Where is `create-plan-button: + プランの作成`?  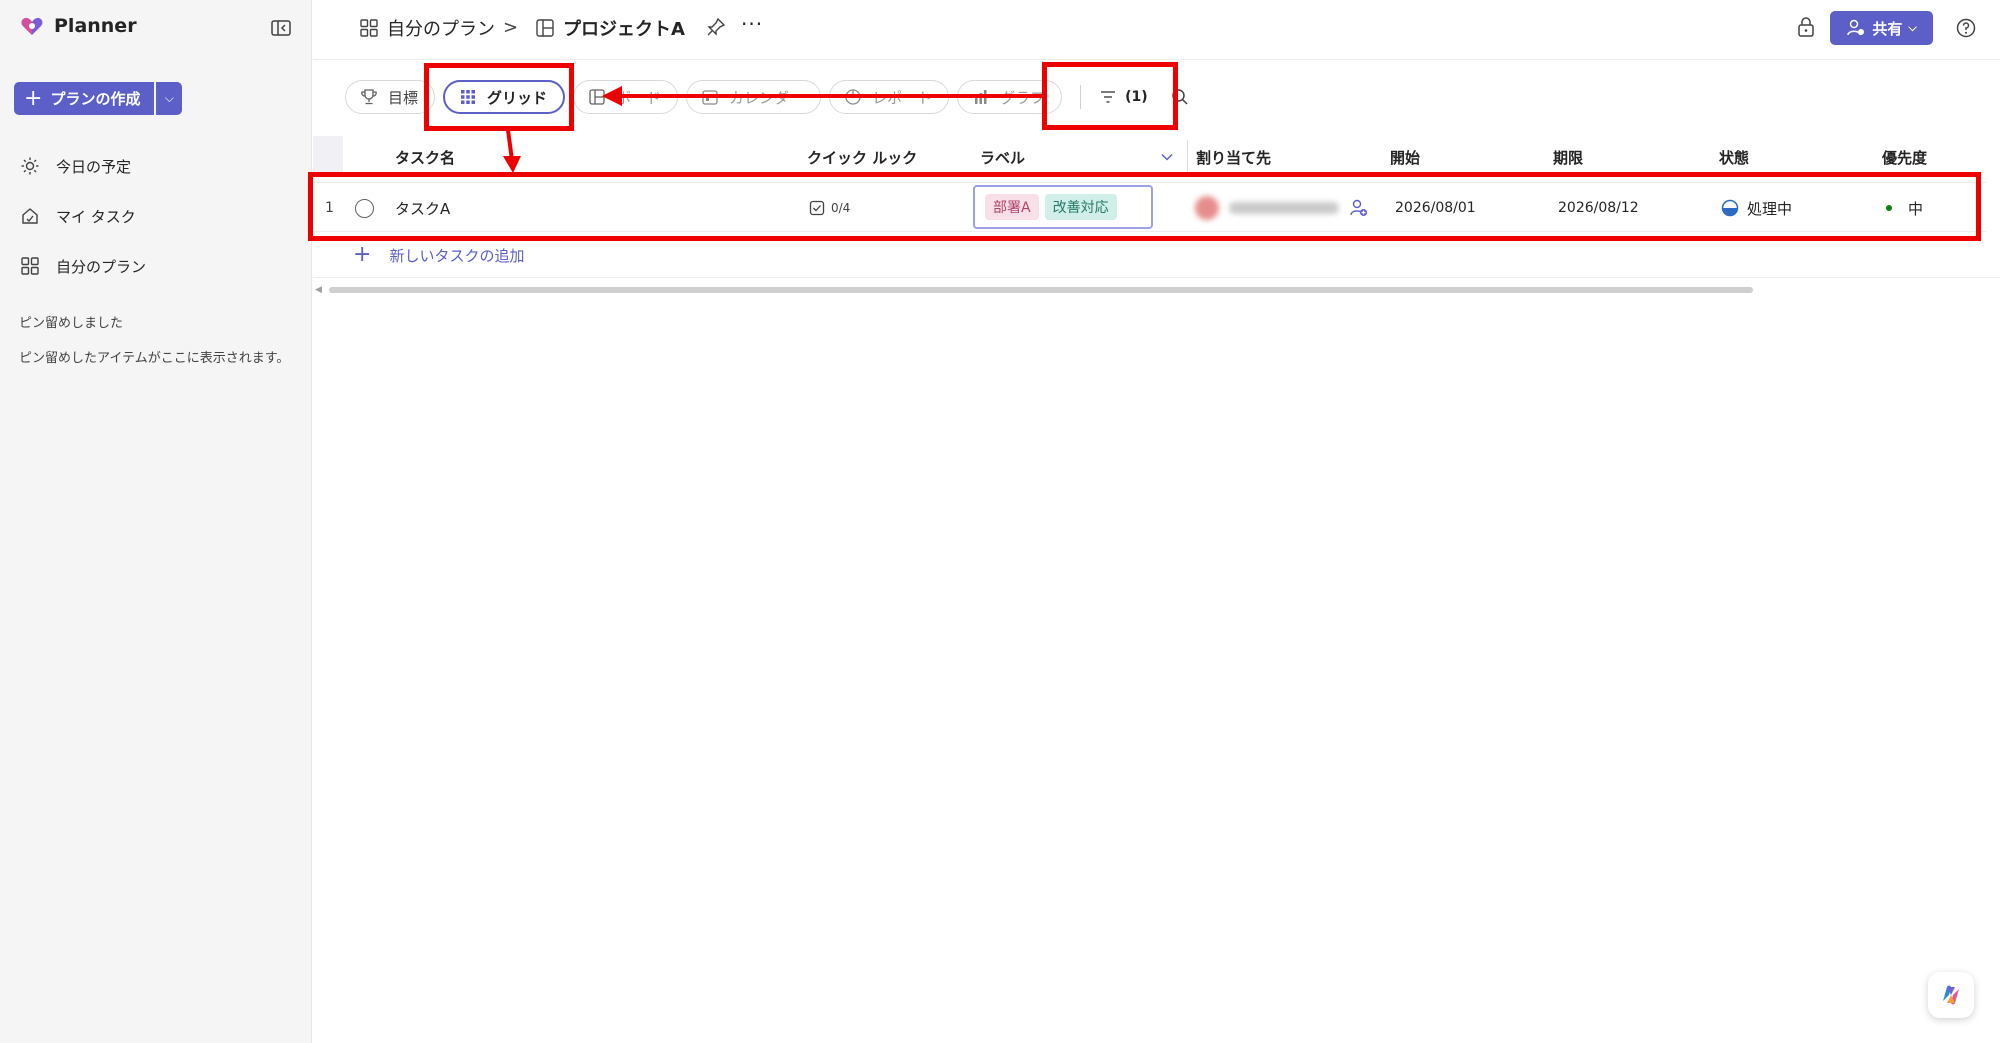
create-plan-button: + プランの作成 is located at coordinates (84, 98).